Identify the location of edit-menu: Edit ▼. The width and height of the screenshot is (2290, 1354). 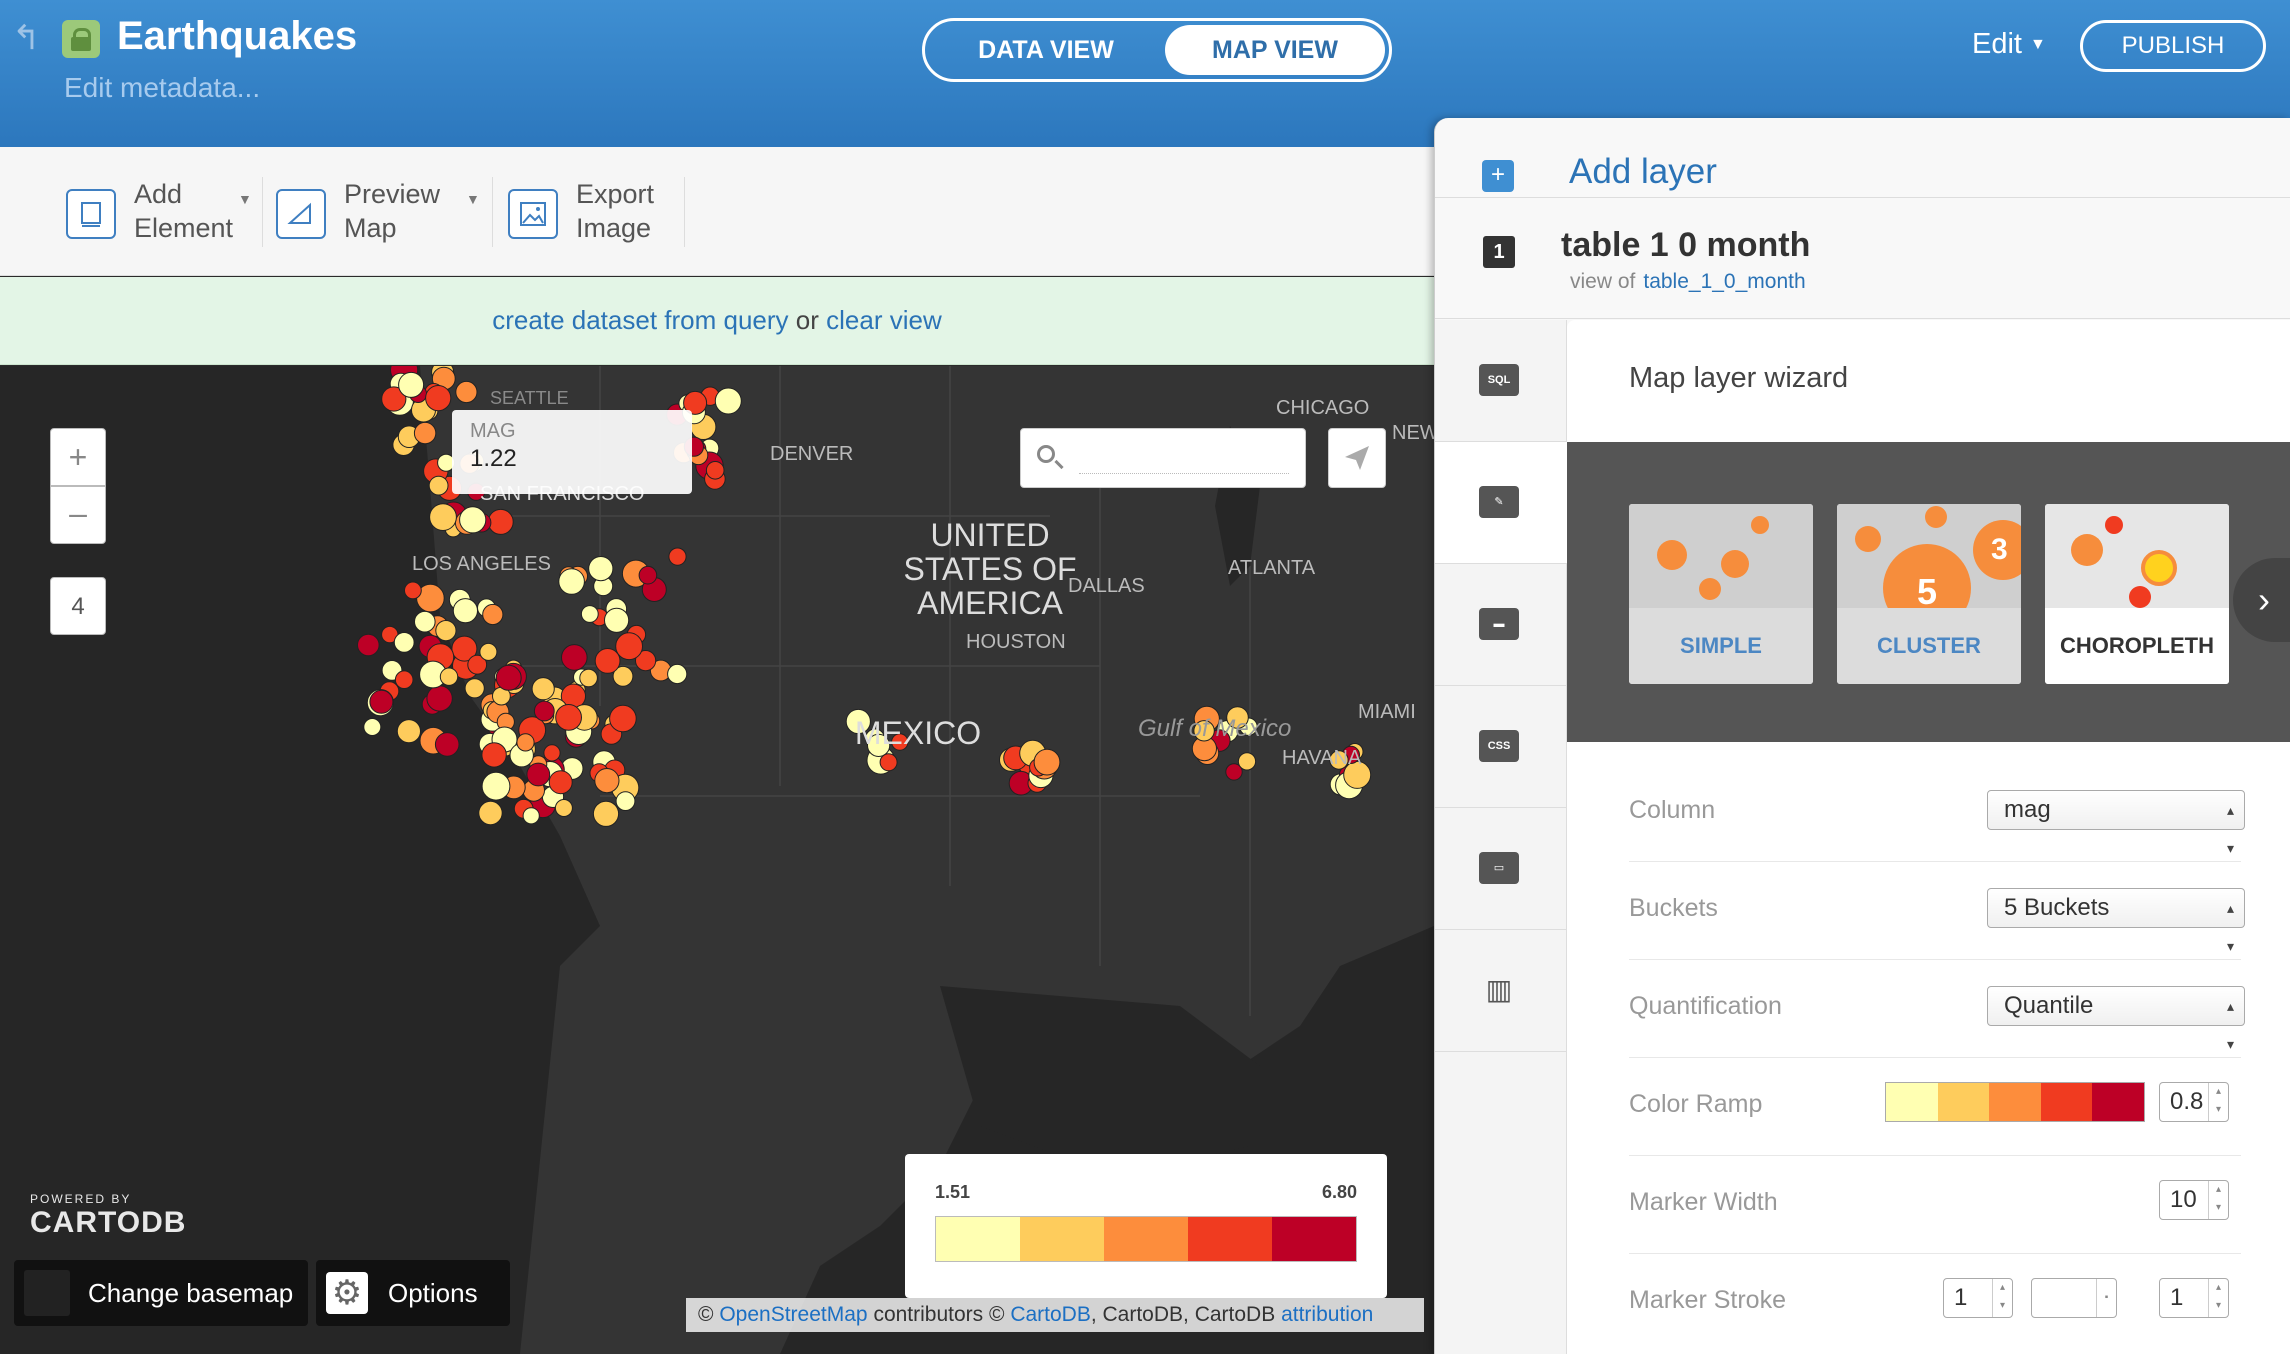
(2009, 44).